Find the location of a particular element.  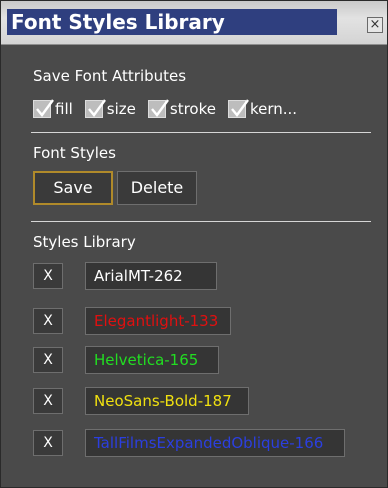

size-checkbox-label: size is located at coordinates (121, 109).